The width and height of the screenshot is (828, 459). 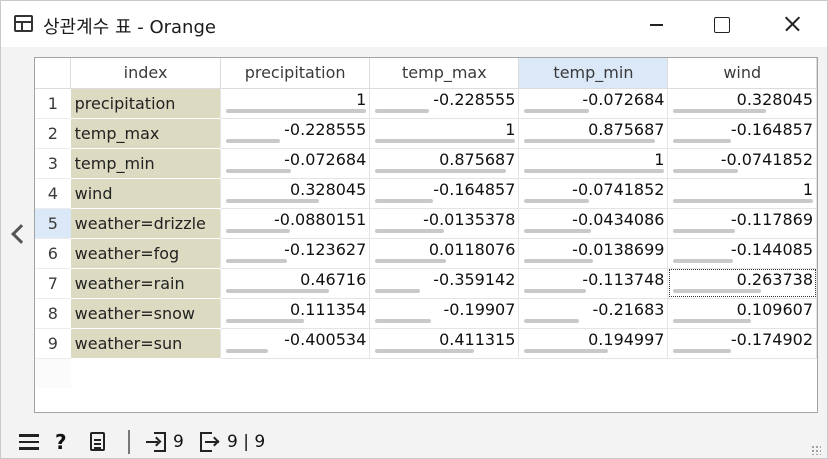 What do you see at coordinates (444, 73) in the screenshot?
I see `column-header-temp-max: temp_max` at bounding box center [444, 73].